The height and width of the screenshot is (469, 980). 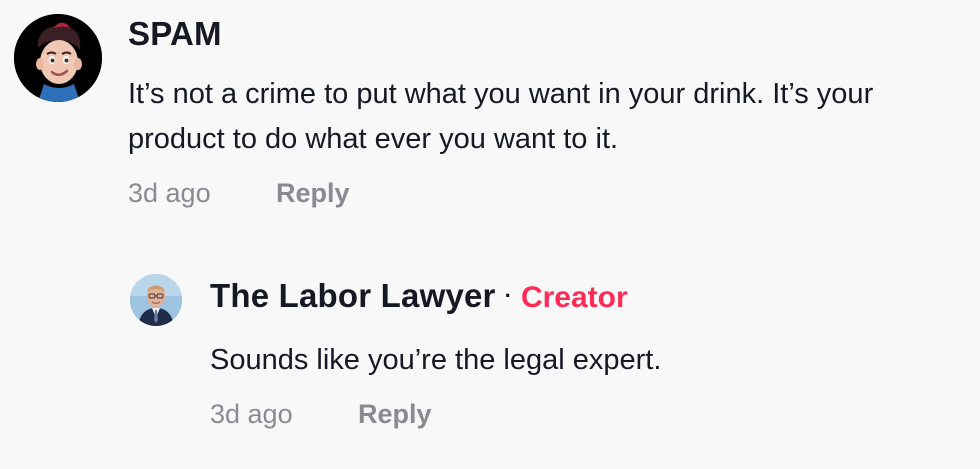 What do you see at coordinates (543, 193) in the screenshot?
I see `comment-meta: 3d ago Reply` at bounding box center [543, 193].